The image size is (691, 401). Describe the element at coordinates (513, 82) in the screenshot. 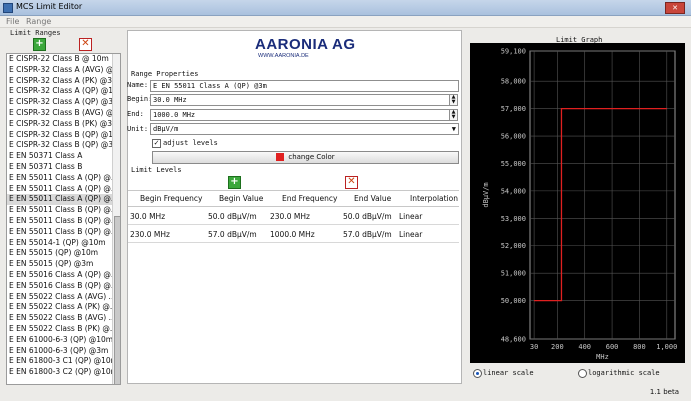

I see `y-tick-label: 58,000` at that location.